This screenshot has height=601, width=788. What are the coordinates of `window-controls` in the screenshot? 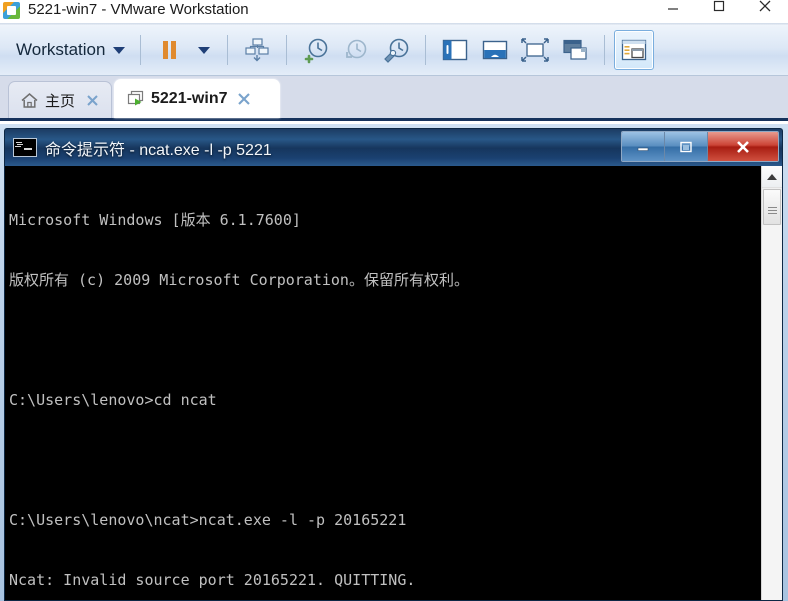 It's located at (719, 10).